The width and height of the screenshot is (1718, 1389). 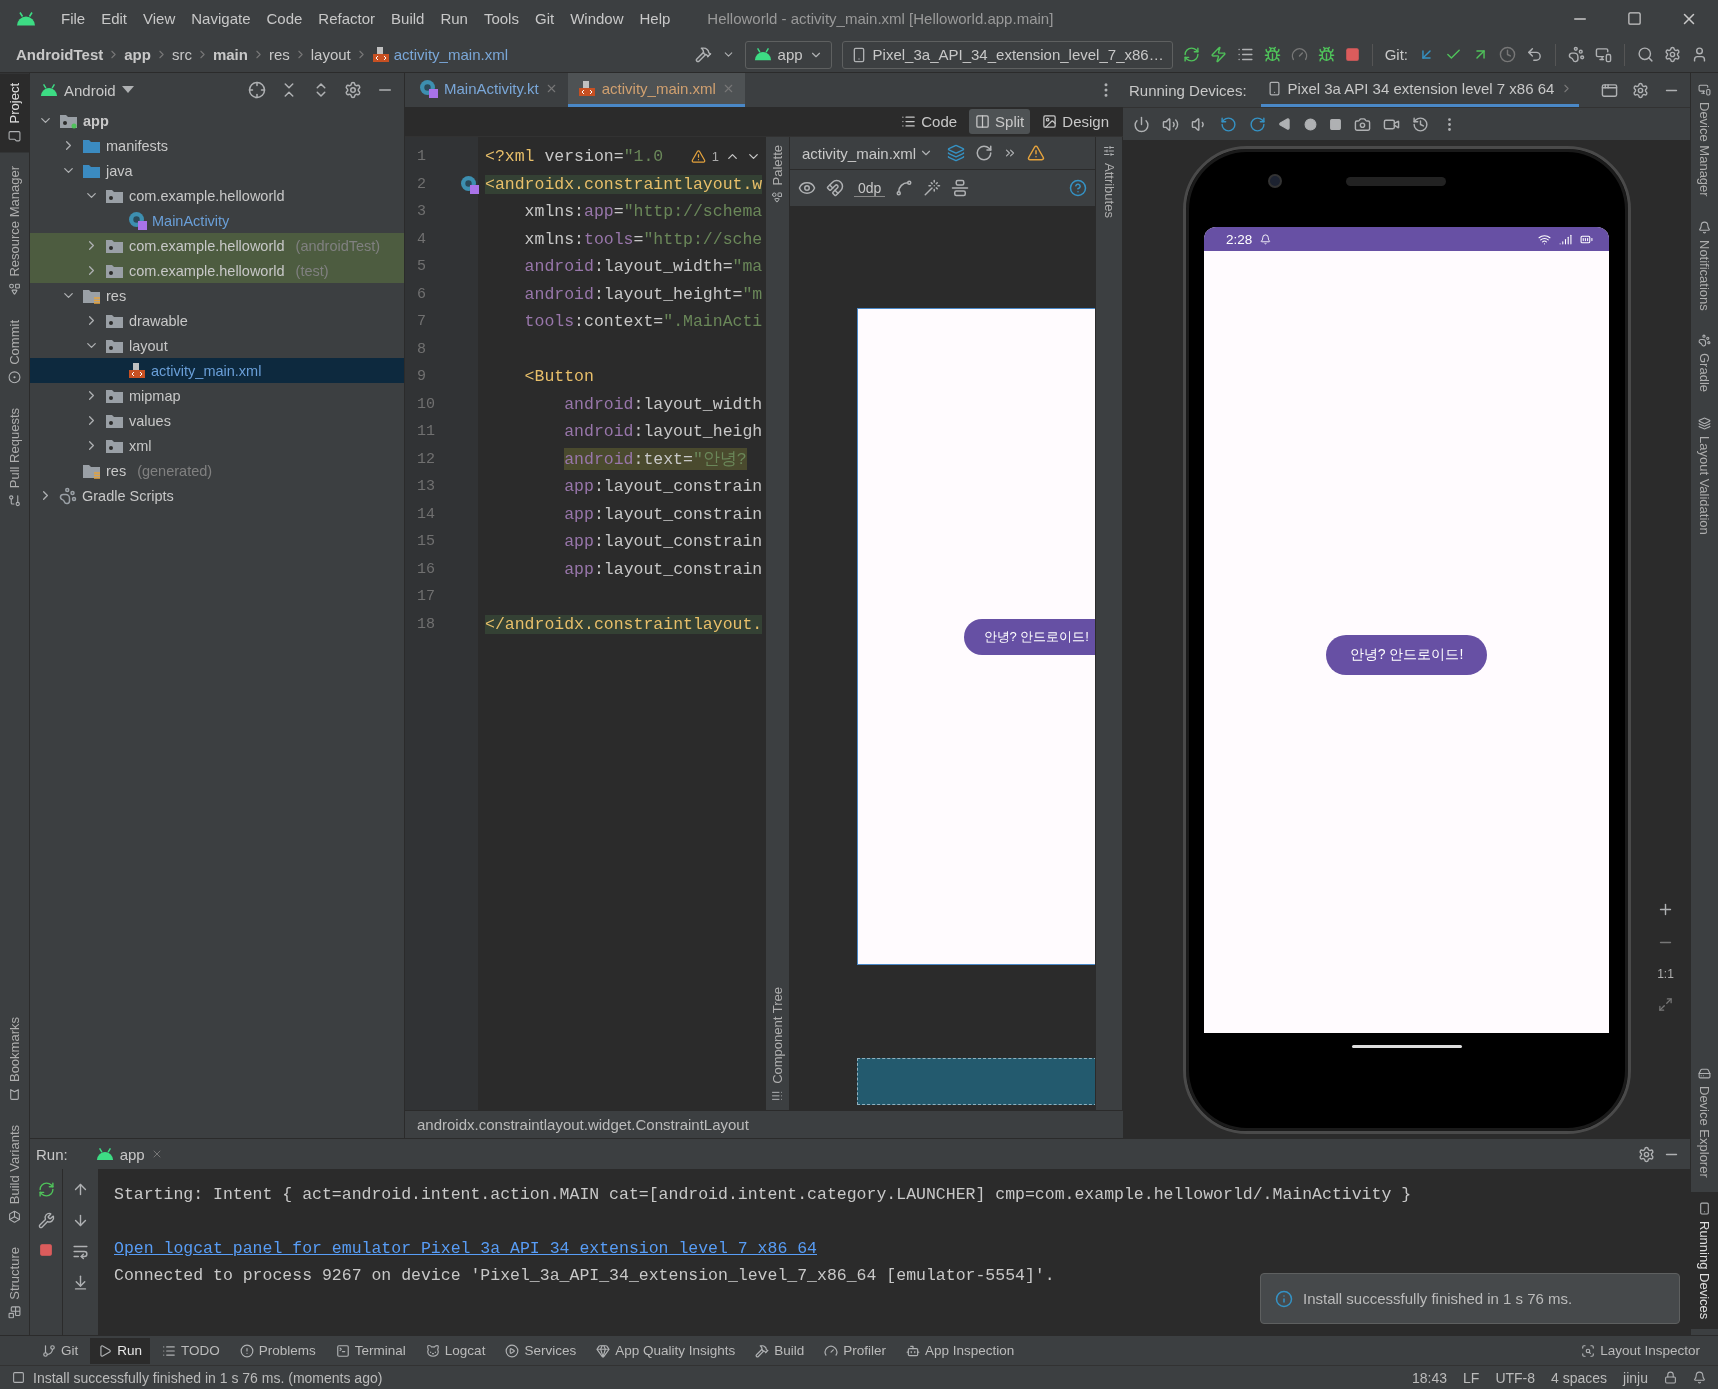 What do you see at coordinates (217, 295) in the screenshot?
I see `tree-item: res` at bounding box center [217, 295].